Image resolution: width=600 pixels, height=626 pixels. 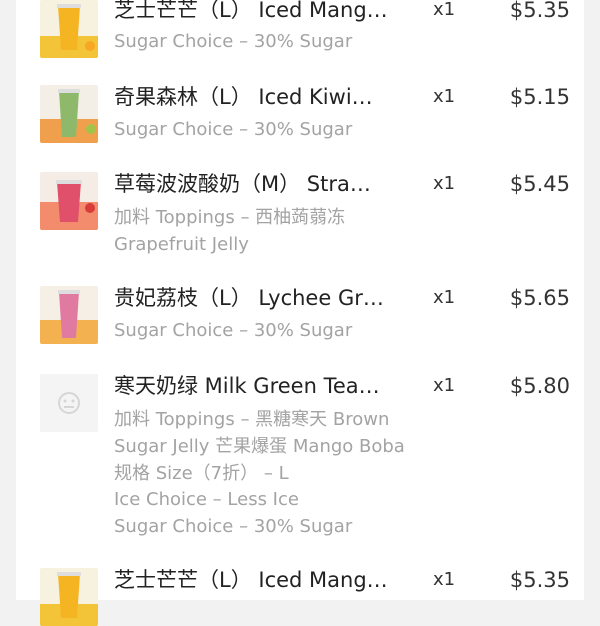 What do you see at coordinates (69, 403) in the screenshot?
I see `placeholder-image-icon` at bounding box center [69, 403].